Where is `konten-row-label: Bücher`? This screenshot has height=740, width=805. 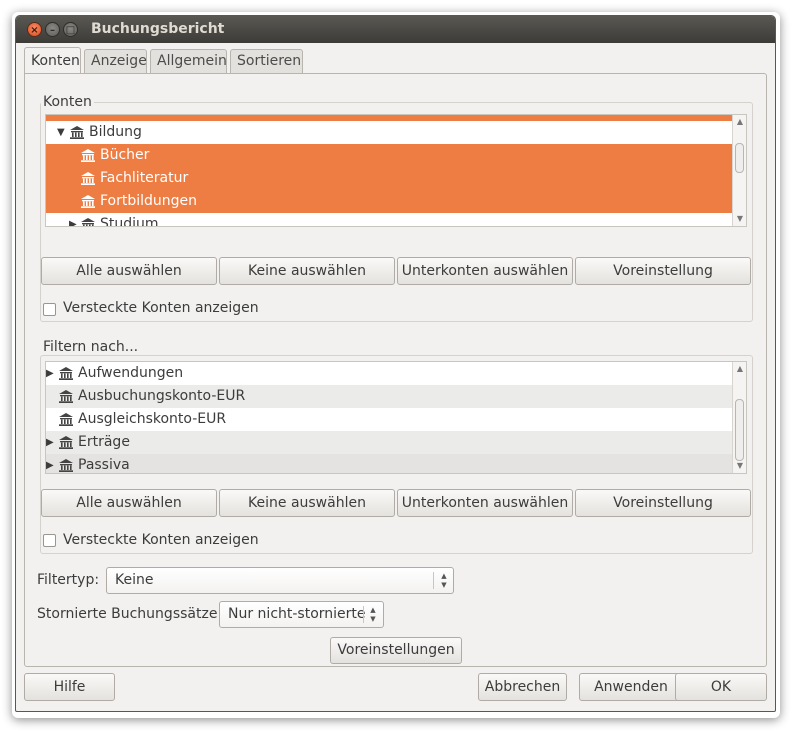 konten-row-label: Bücher is located at coordinates (125, 155).